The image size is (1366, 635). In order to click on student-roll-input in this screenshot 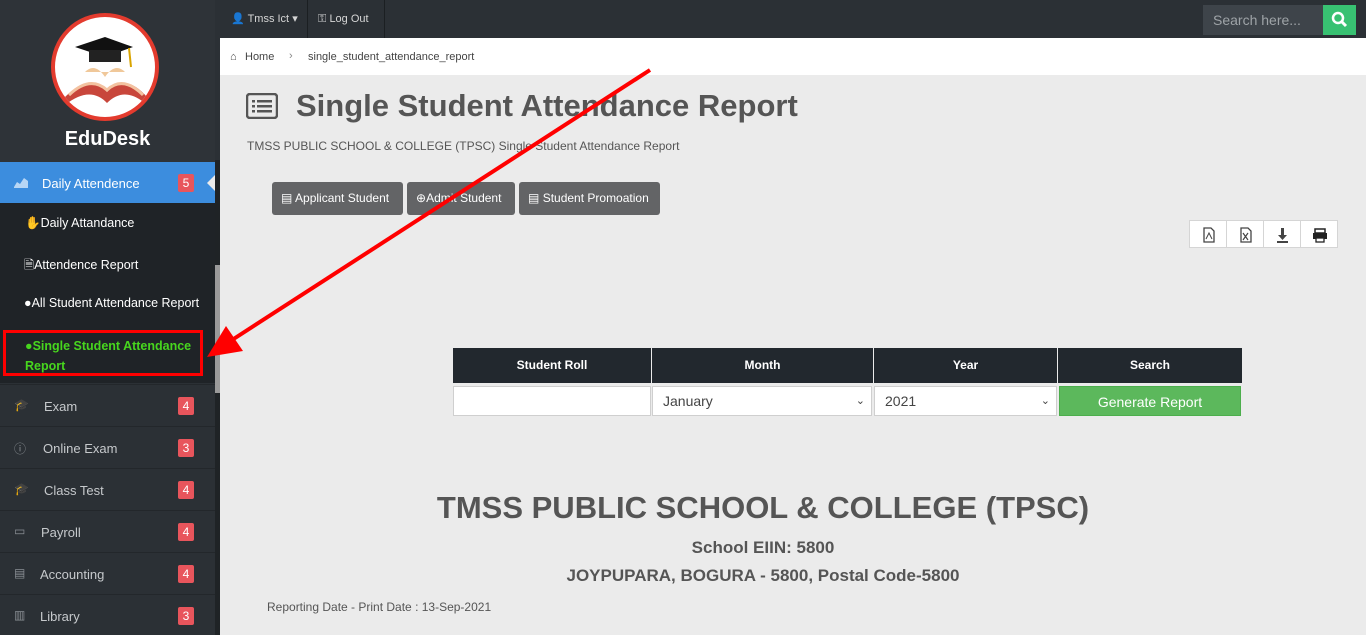, I will do `click(552, 401)`.